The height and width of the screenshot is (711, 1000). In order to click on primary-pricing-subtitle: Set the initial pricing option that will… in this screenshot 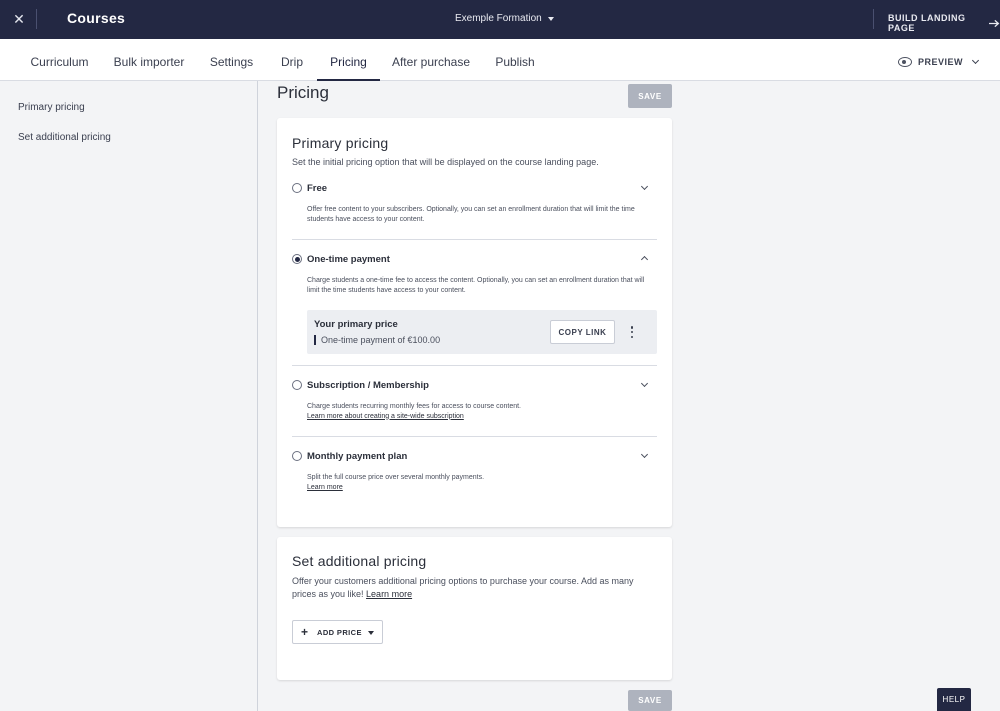, I will do `click(445, 162)`.